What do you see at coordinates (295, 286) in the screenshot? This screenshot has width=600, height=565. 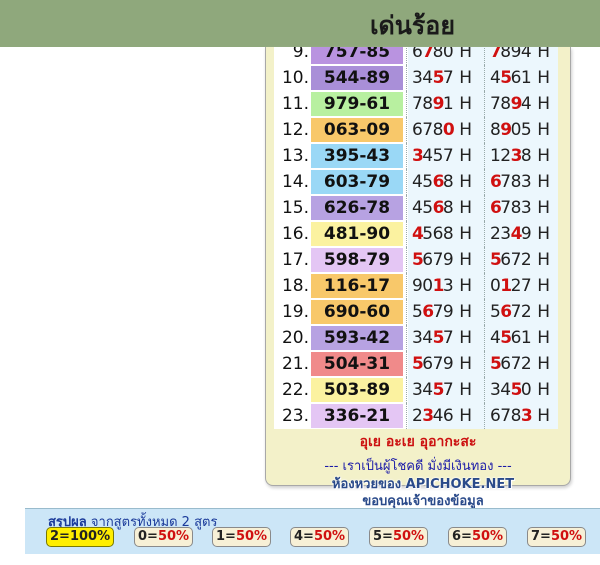 I see `row-number: 18.` at bounding box center [295, 286].